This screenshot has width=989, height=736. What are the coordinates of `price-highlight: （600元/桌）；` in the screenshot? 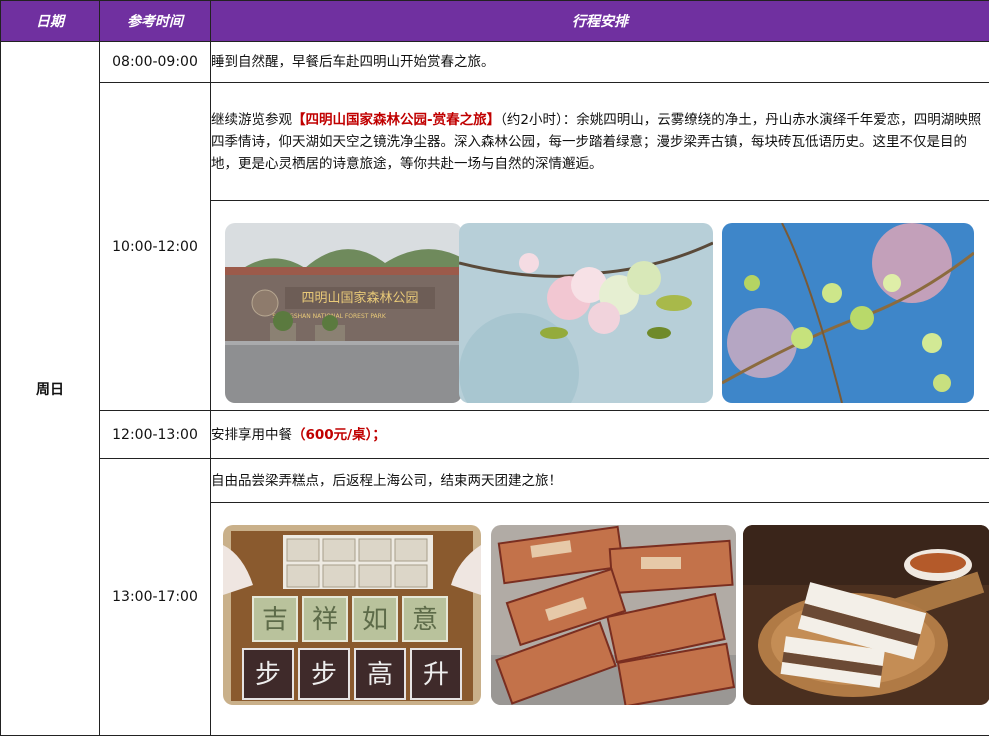 It's located at (339, 434).